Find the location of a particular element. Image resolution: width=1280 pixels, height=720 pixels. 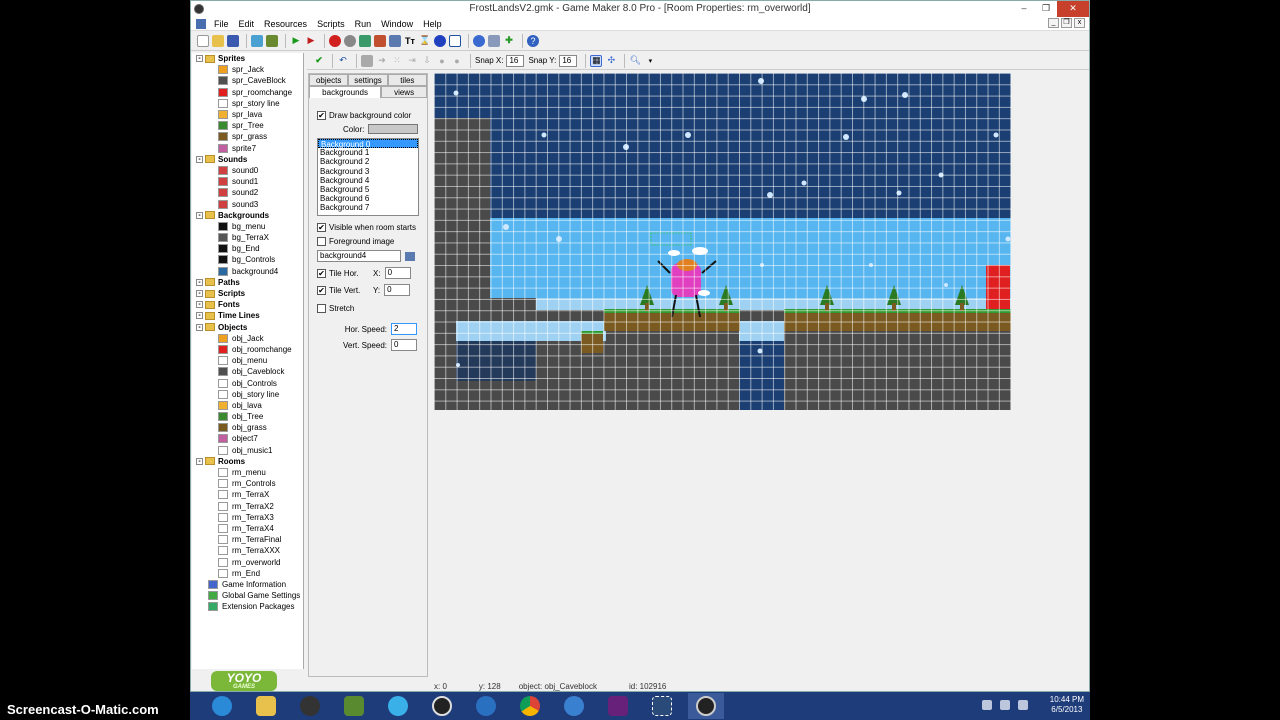

tab-backgrounds: backgrounds is located at coordinates (345, 92).